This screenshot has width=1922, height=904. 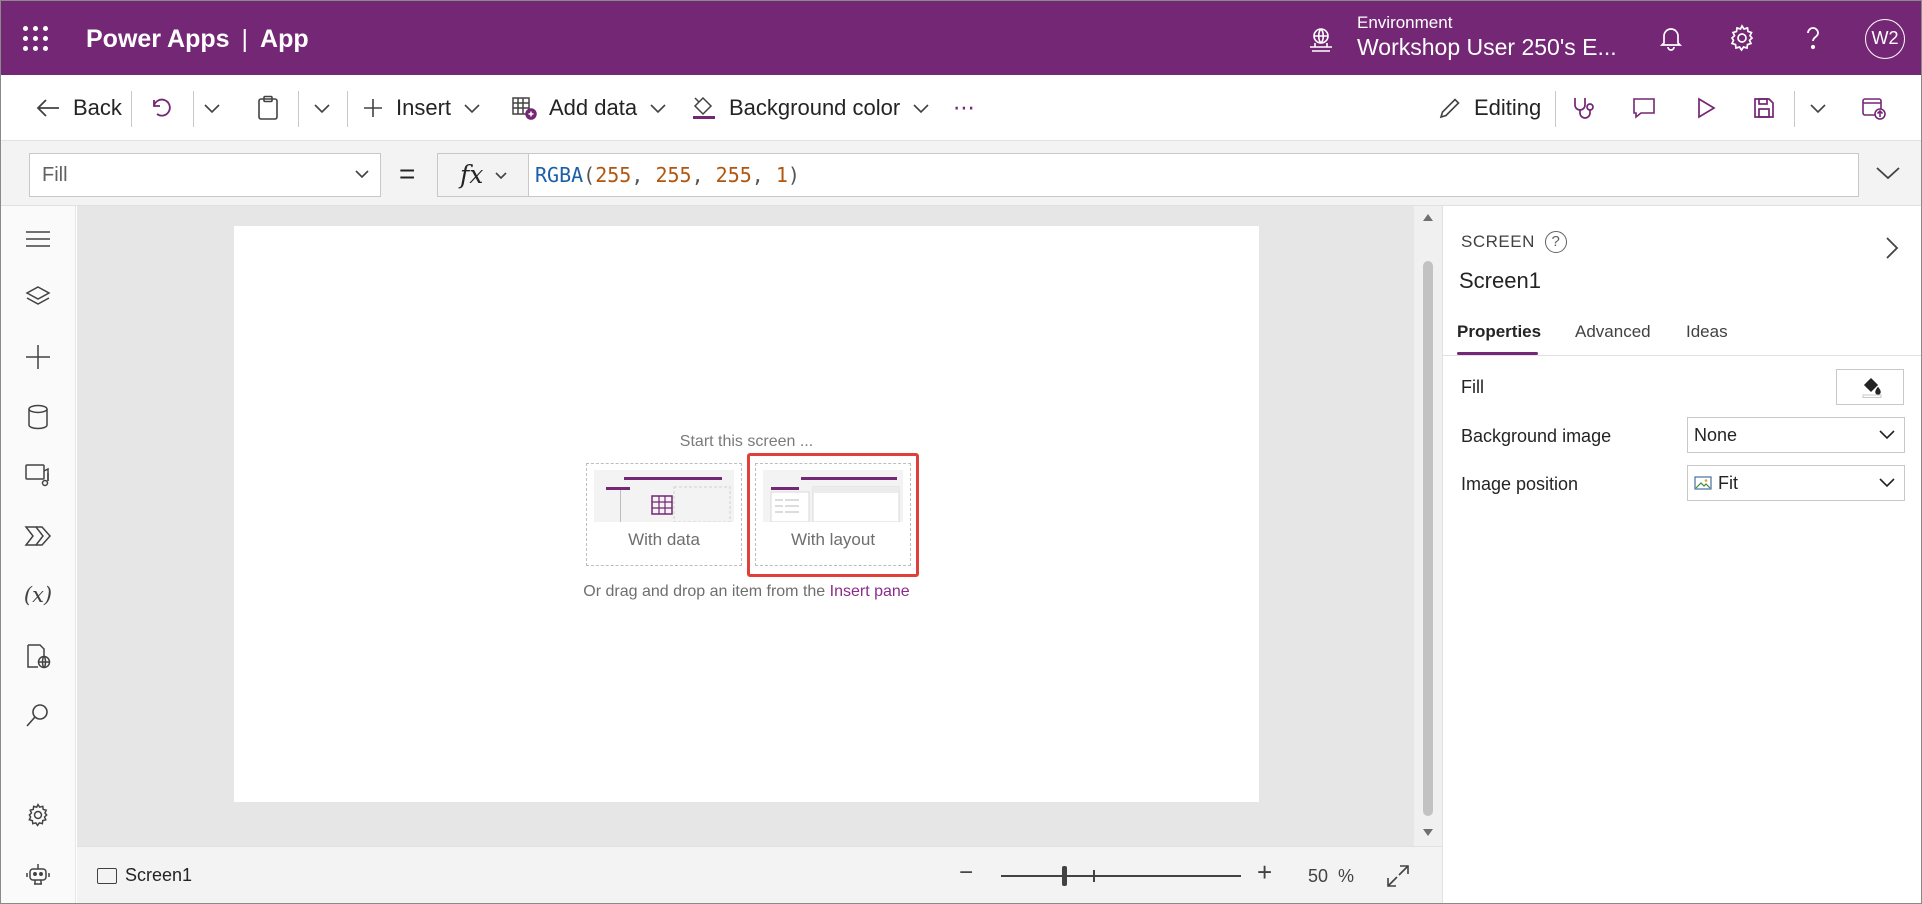 I want to click on canvas-vertical-scrollbar, so click(x=1428, y=526).